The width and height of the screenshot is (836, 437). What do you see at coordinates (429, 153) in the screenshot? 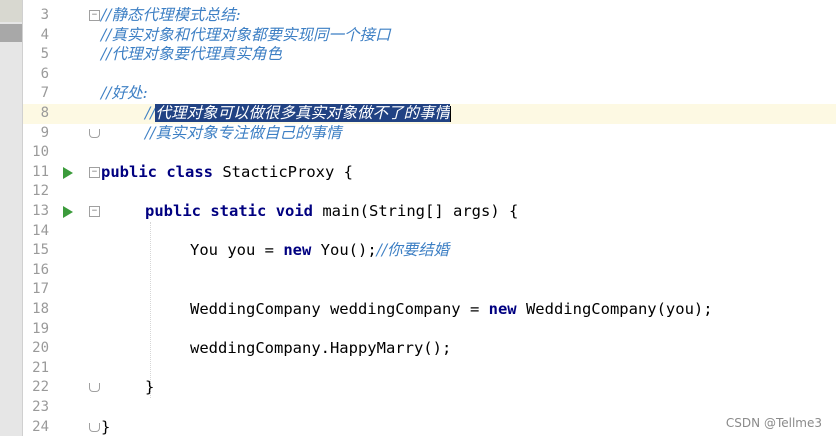
I see `code-line: 10` at bounding box center [429, 153].